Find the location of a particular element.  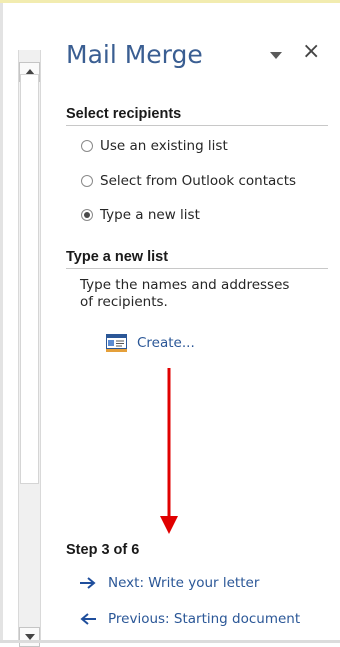

scroll-down-button is located at coordinates (29, 637).